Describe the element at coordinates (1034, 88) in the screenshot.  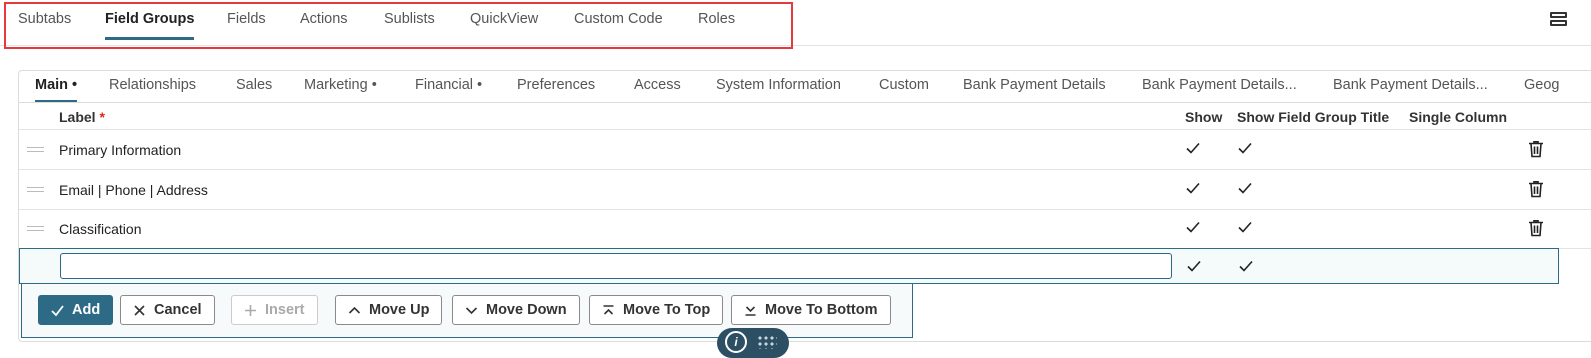
I see `subtab-bank-payment-details: Bank Payment Details` at that location.